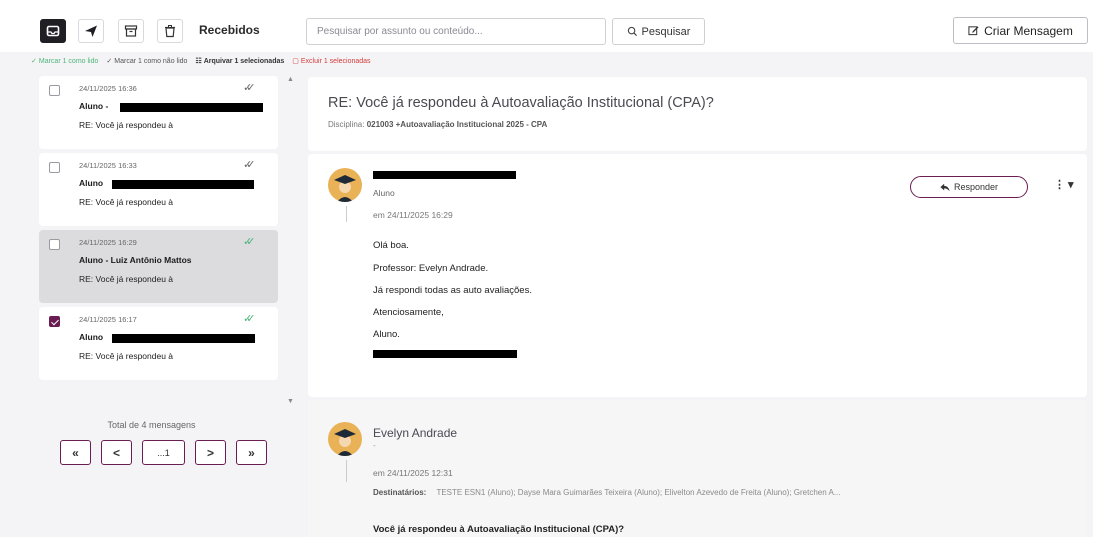  Describe the element at coordinates (413, 473) in the screenshot. I see `message-time: em 24/11/2025 12:31` at that location.